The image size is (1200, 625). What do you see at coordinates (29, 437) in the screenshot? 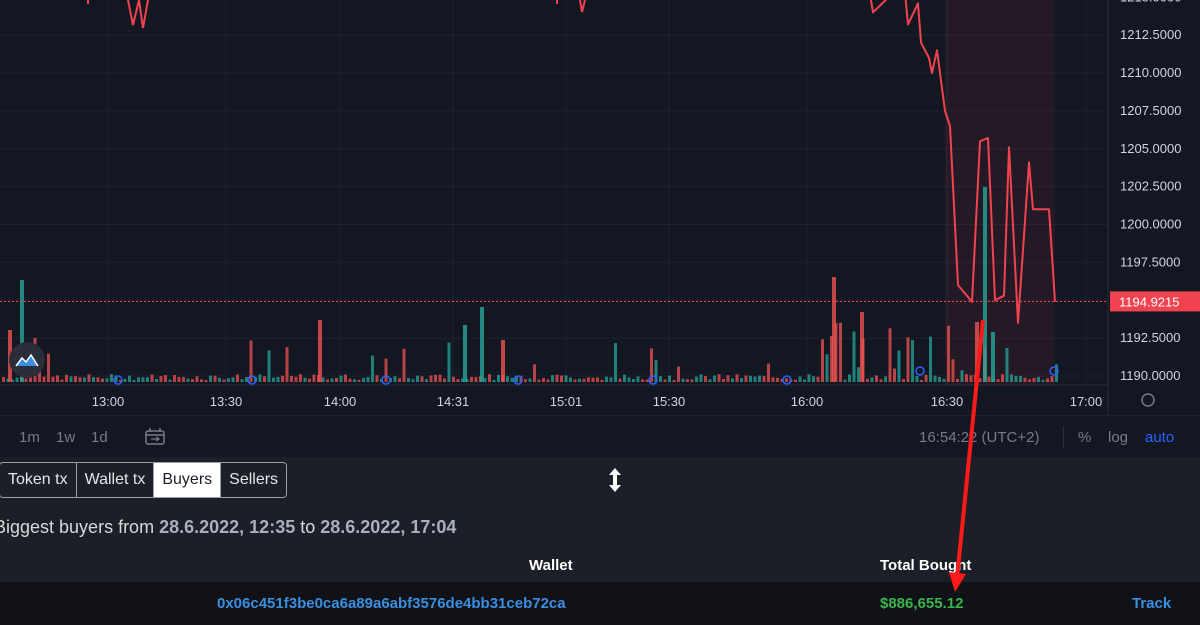
I see `interval-1m: 1m` at bounding box center [29, 437].